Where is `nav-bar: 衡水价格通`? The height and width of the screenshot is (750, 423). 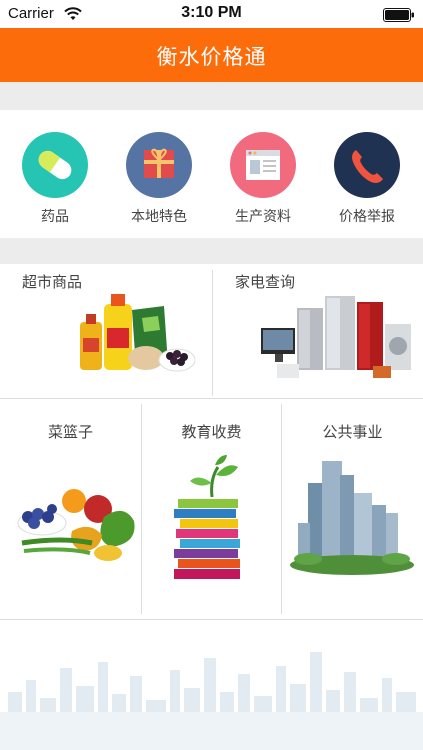
nav-bar: 衡水价格通 is located at coordinates (211, 55).